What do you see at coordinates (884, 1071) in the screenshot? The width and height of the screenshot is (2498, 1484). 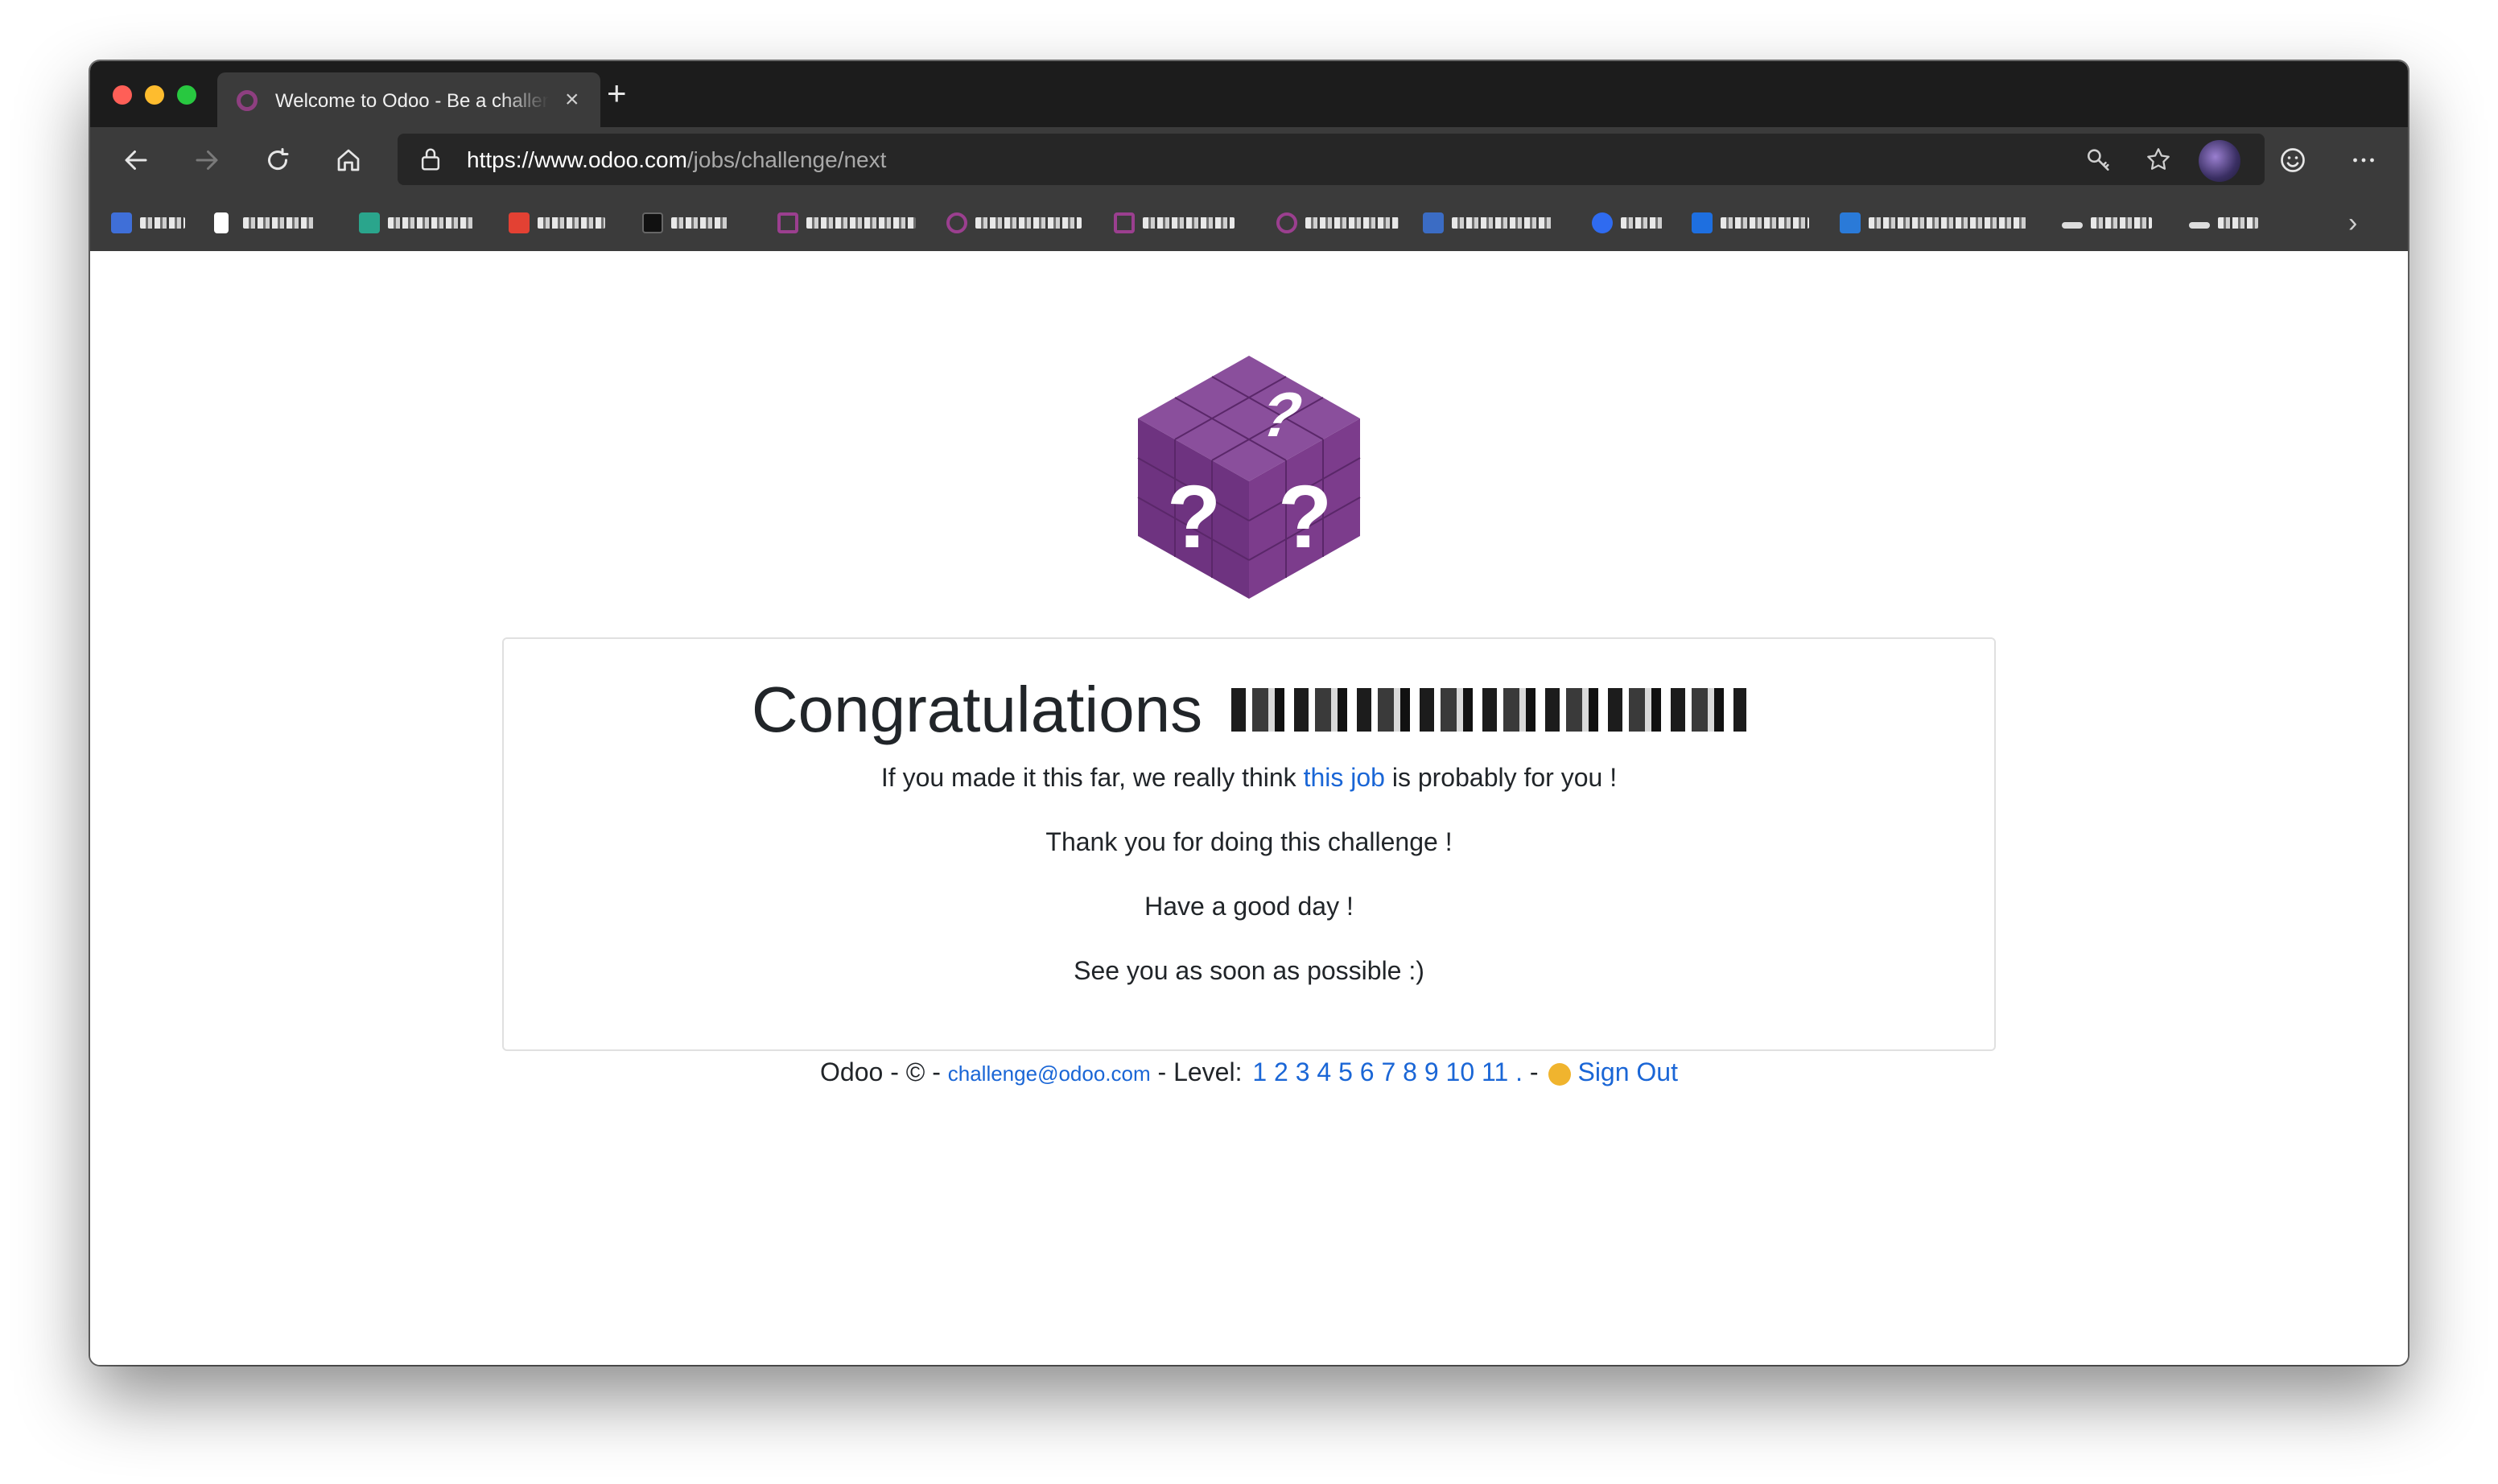 I see `footer-prefix: Odoo - © -` at bounding box center [884, 1071].